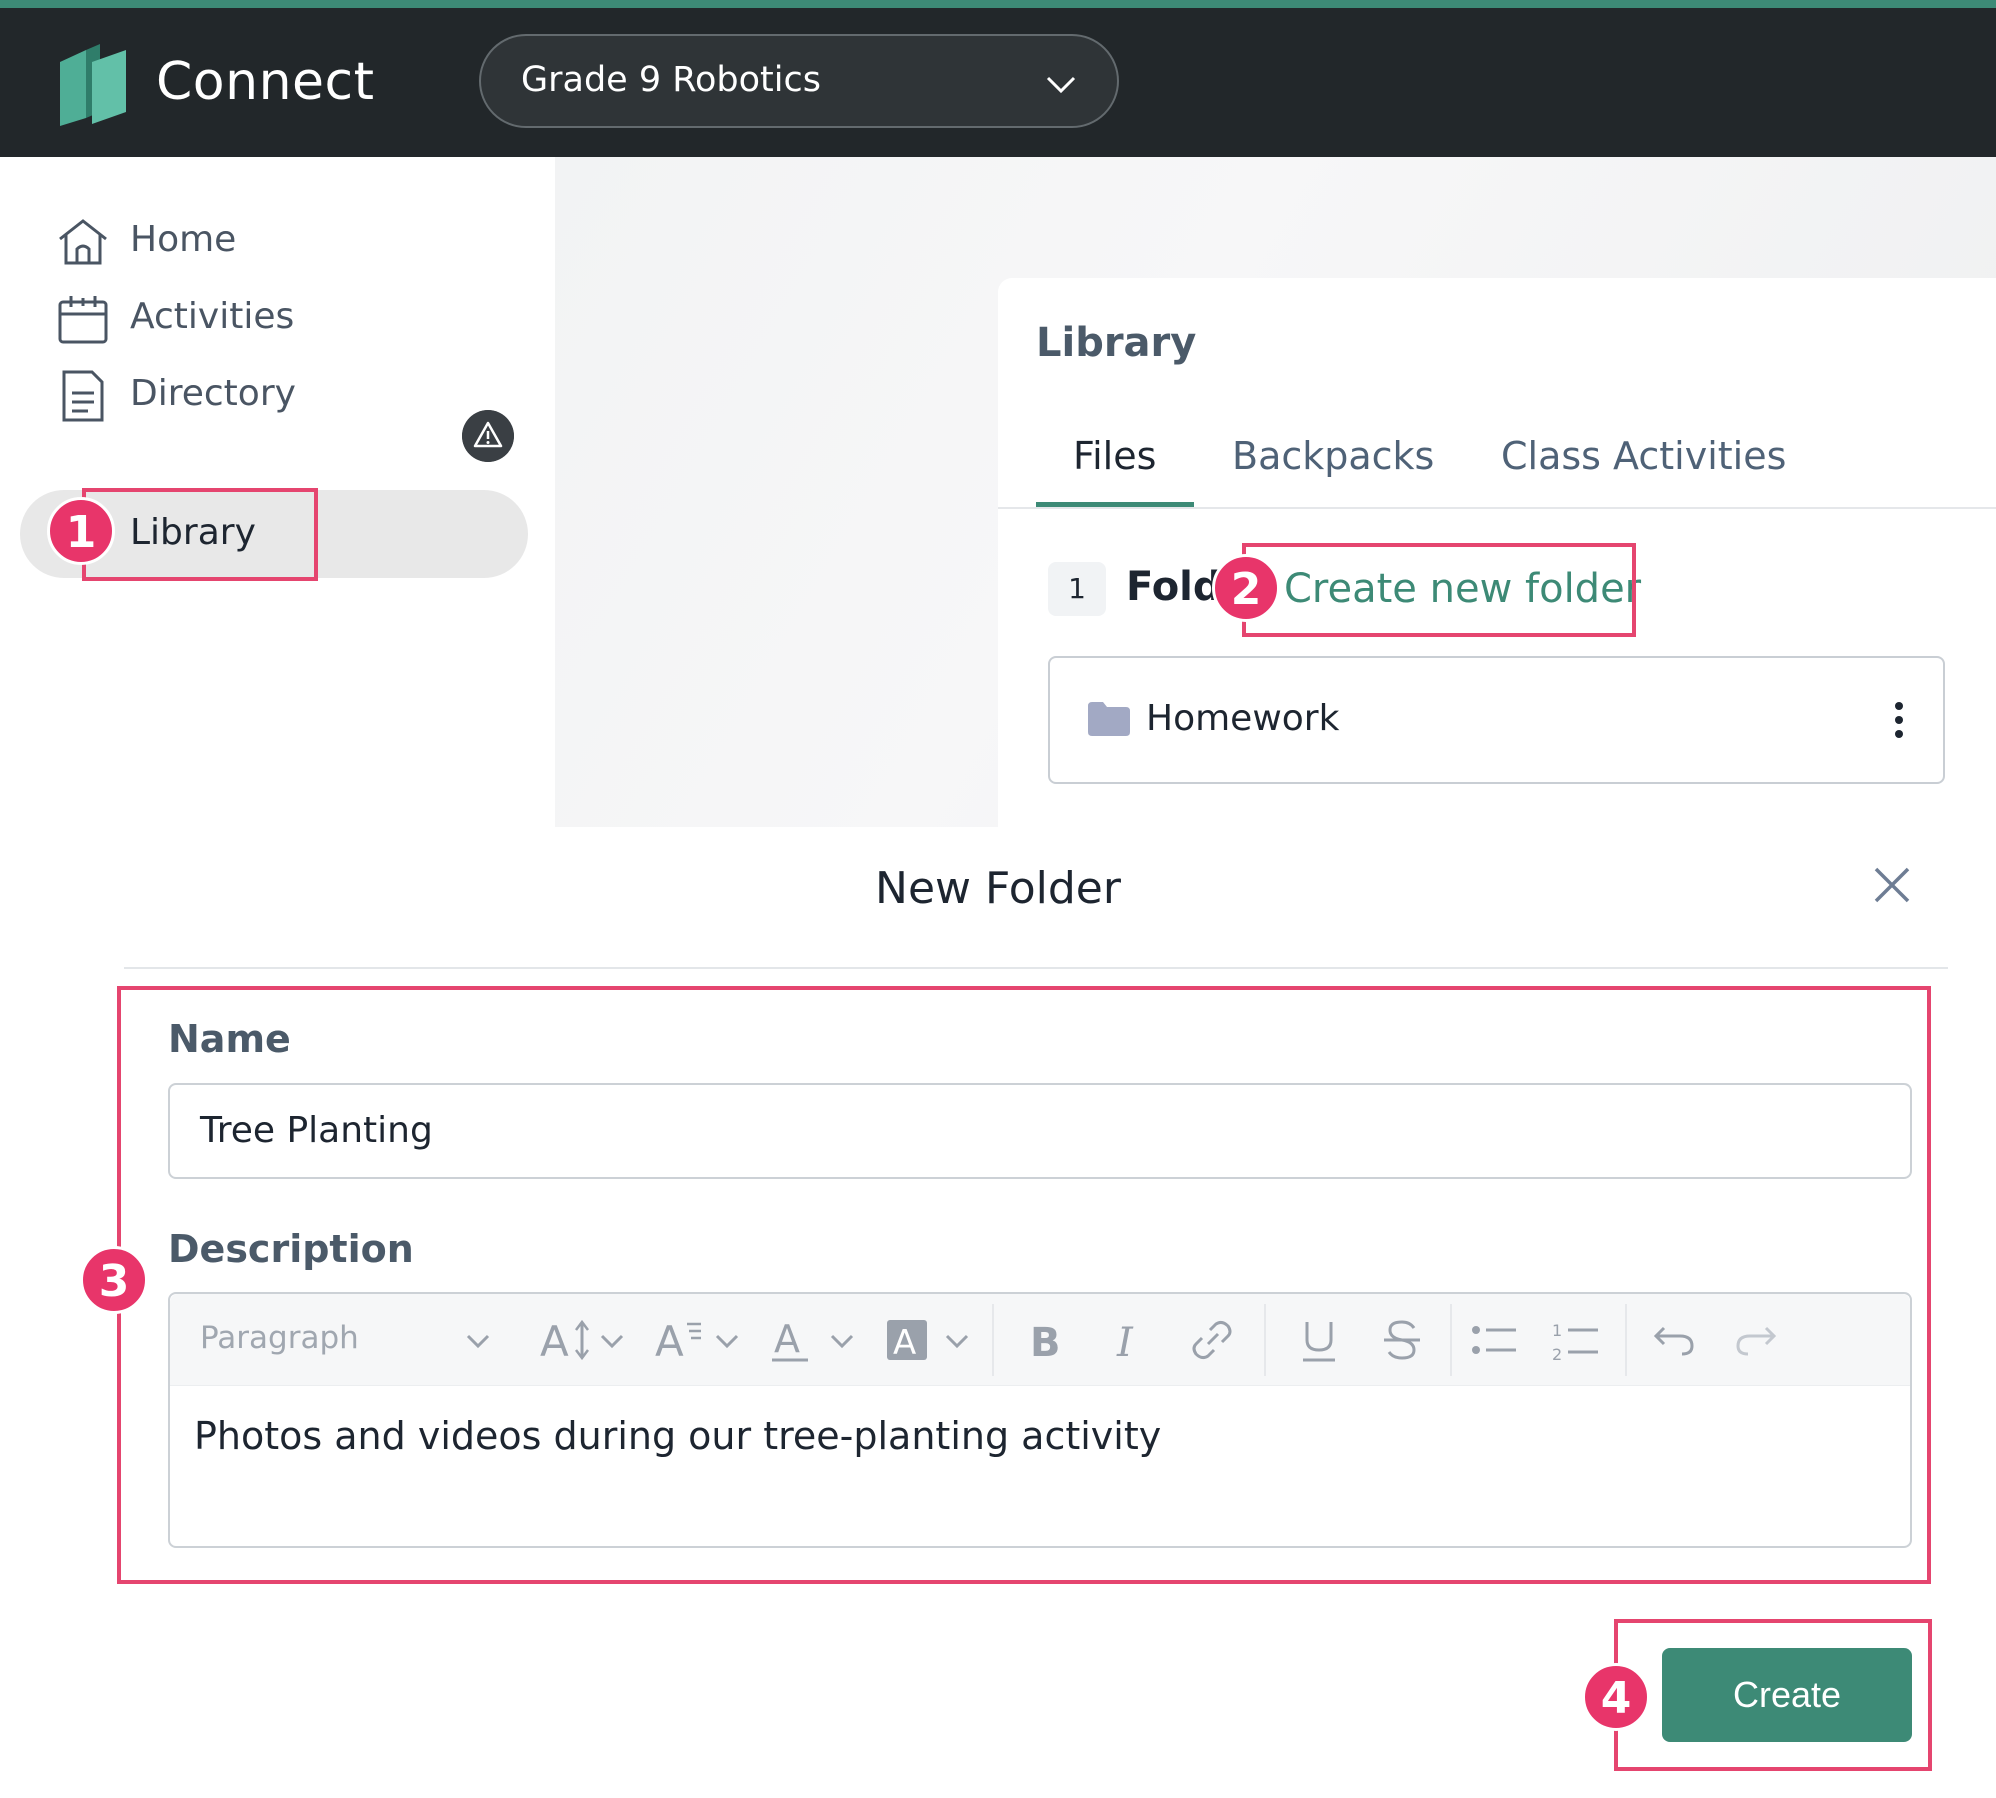 The height and width of the screenshot is (1798, 1996). Describe the element at coordinates (265, 82) in the screenshot. I see `app-brand: Connect` at that location.